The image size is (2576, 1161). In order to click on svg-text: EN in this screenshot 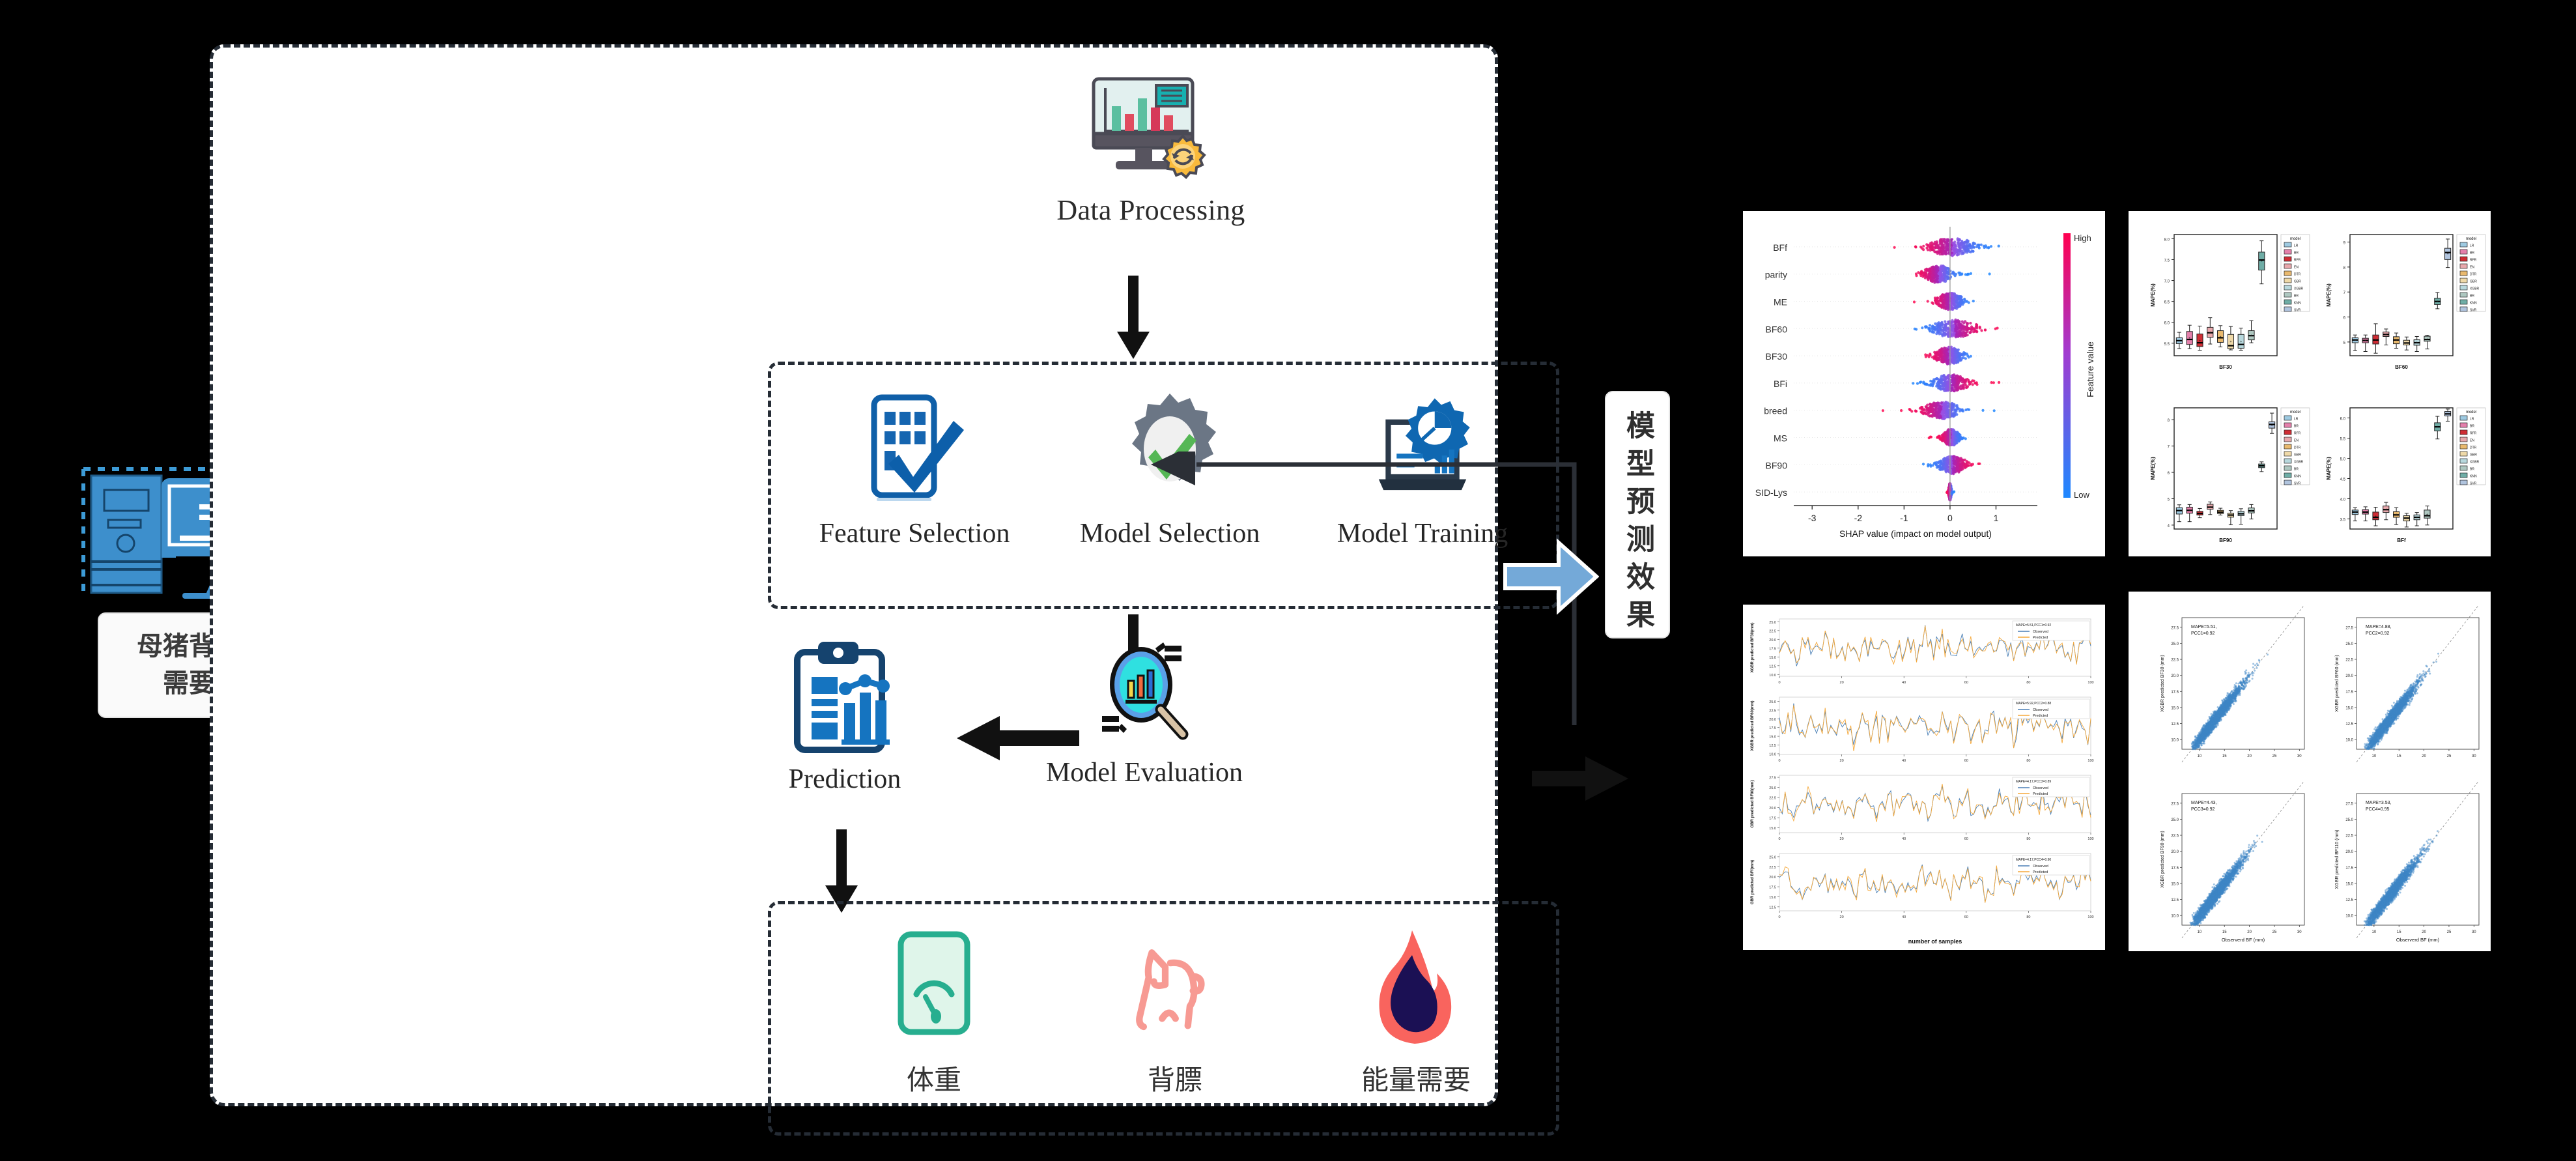, I will do `click(2472, 268)`.